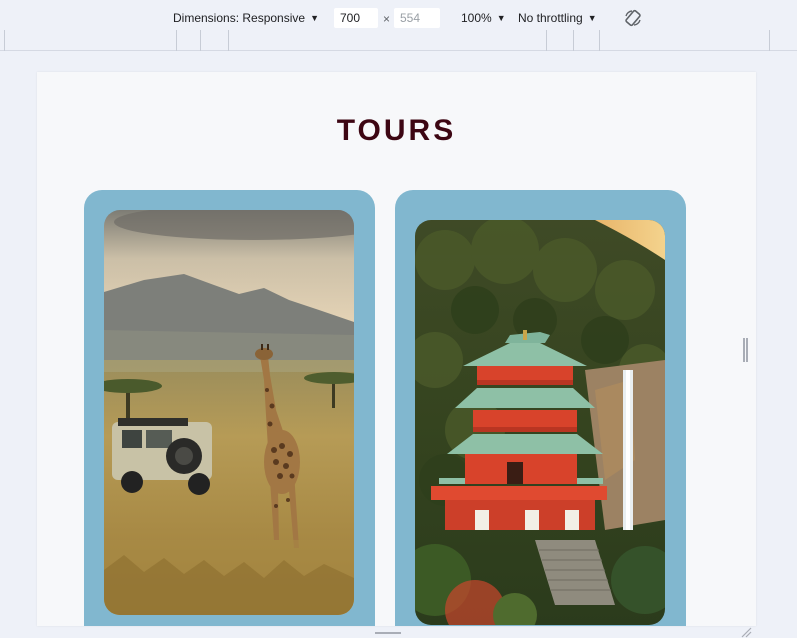 This screenshot has width=797, height=638. What do you see at coordinates (396, 130) in the screenshot?
I see `page-title: TOURS` at bounding box center [396, 130].